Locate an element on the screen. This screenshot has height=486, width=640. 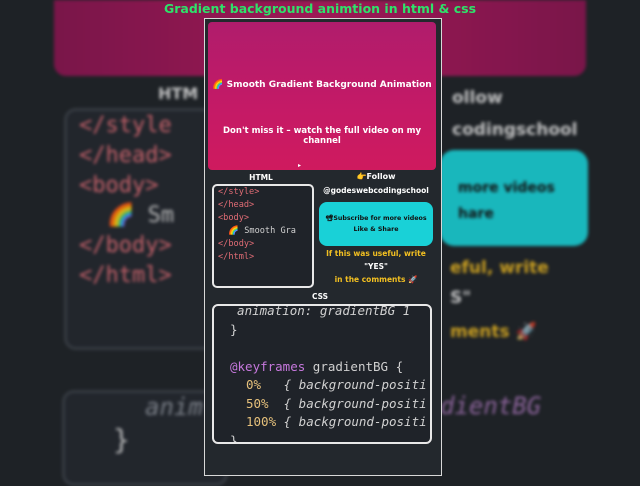
backdrop-share: hare is located at coordinates (476, 214).